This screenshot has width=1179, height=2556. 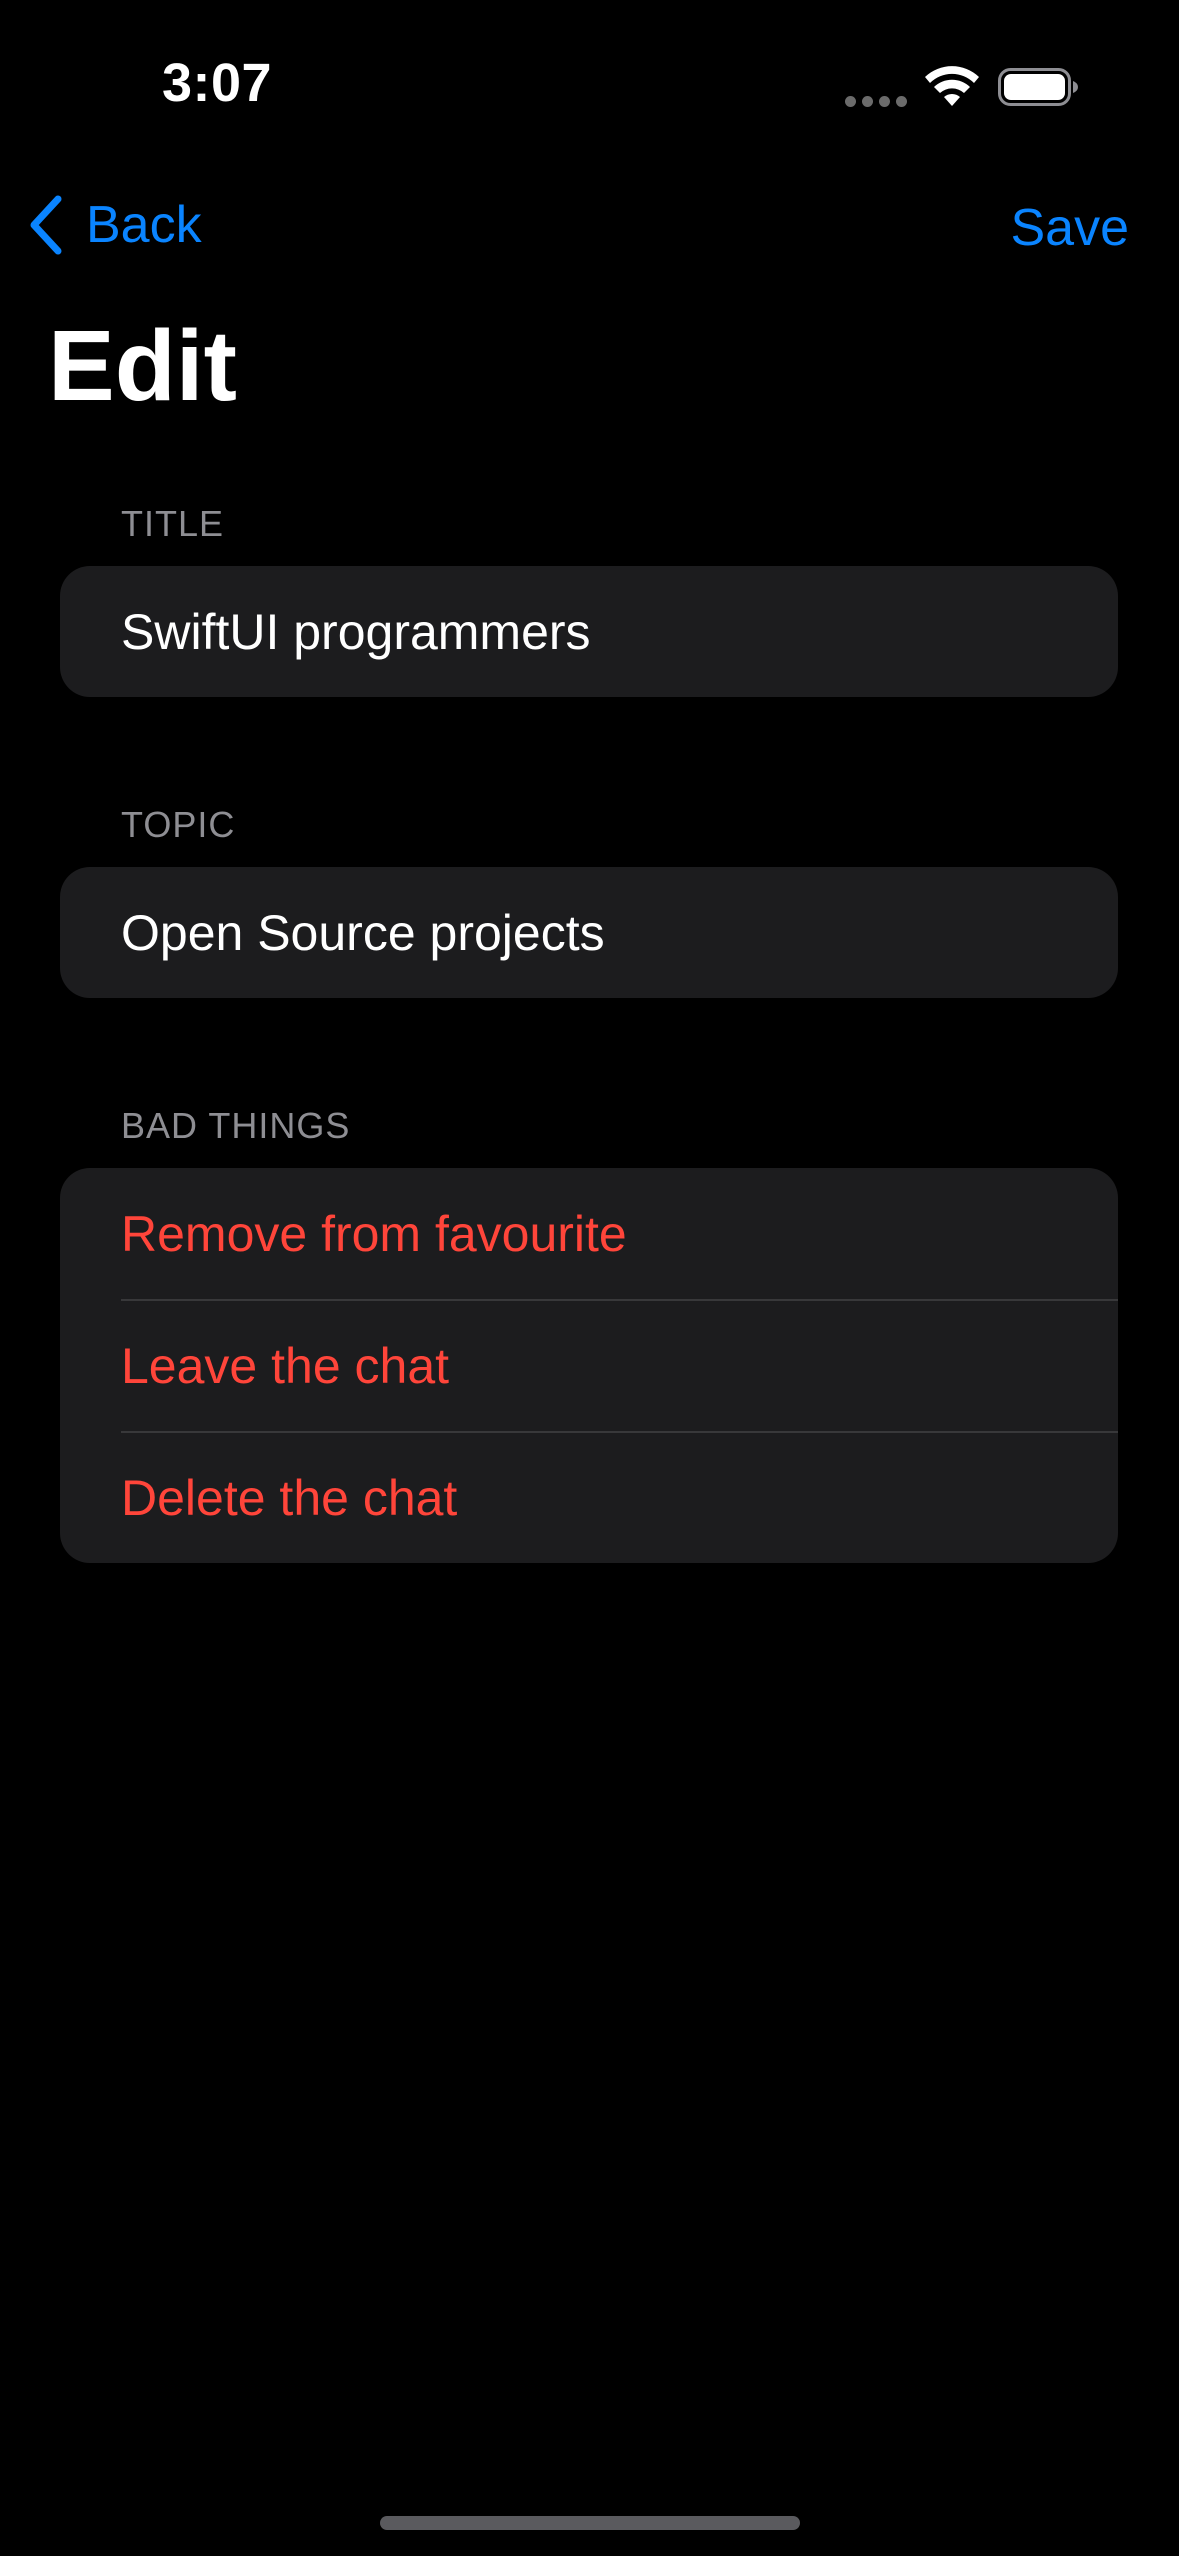 I want to click on topic-card, so click(x=589, y=932).